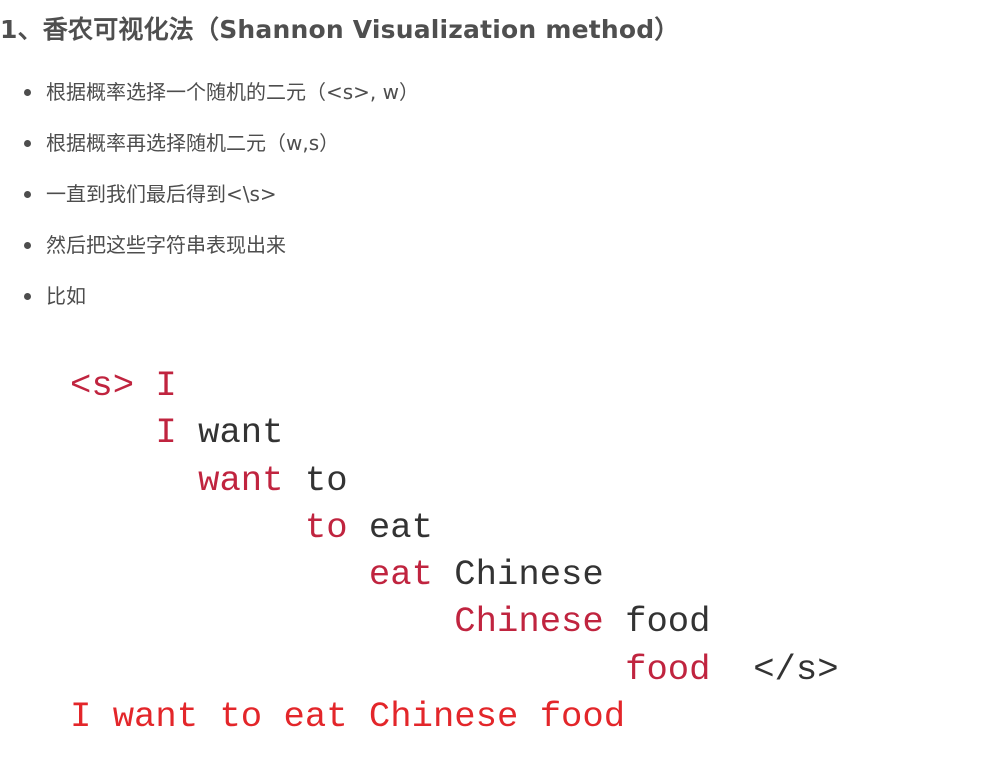 The width and height of the screenshot is (990, 784). Describe the element at coordinates (400, 527) in the screenshot. I see `bigram-next-token: eat` at that location.